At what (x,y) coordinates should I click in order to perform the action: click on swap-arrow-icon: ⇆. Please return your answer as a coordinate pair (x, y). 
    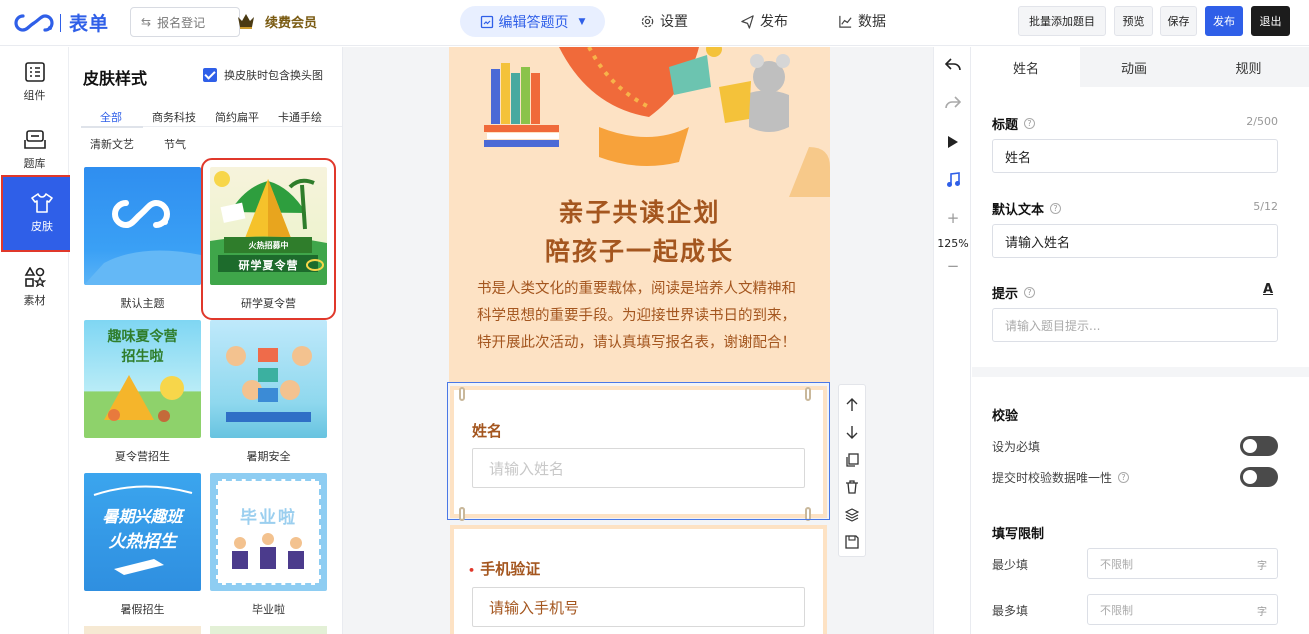
    Looking at the image, I should click on (146, 22).